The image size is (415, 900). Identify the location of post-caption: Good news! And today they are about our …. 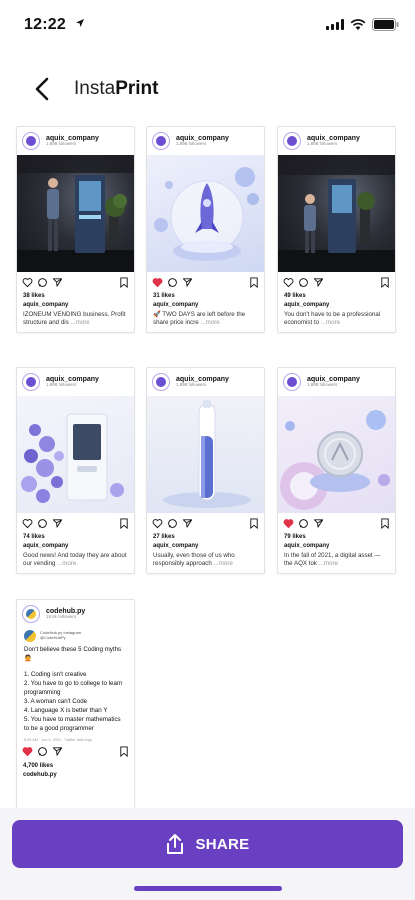
(75, 560).